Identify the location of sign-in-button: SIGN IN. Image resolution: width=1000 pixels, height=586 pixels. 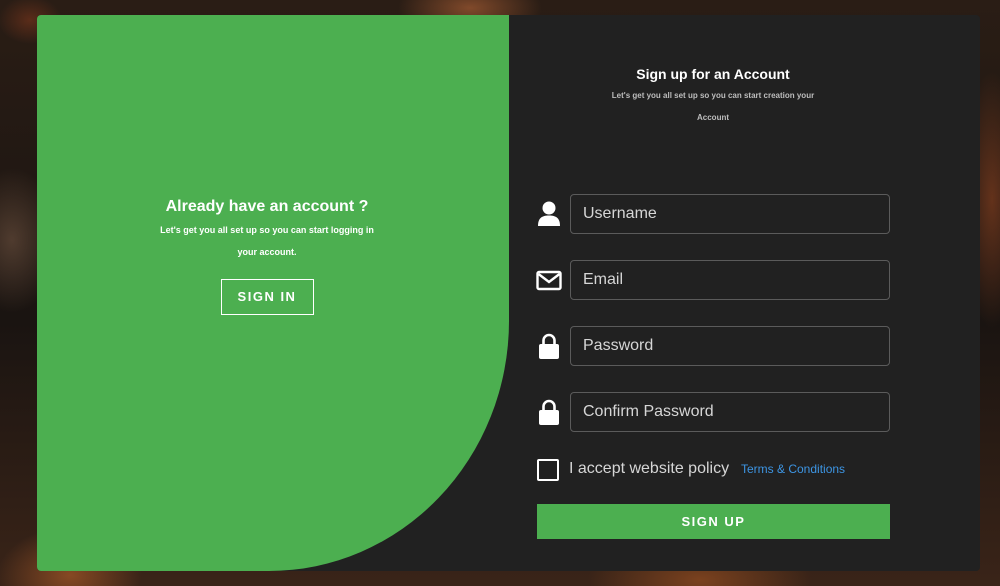
(267, 297).